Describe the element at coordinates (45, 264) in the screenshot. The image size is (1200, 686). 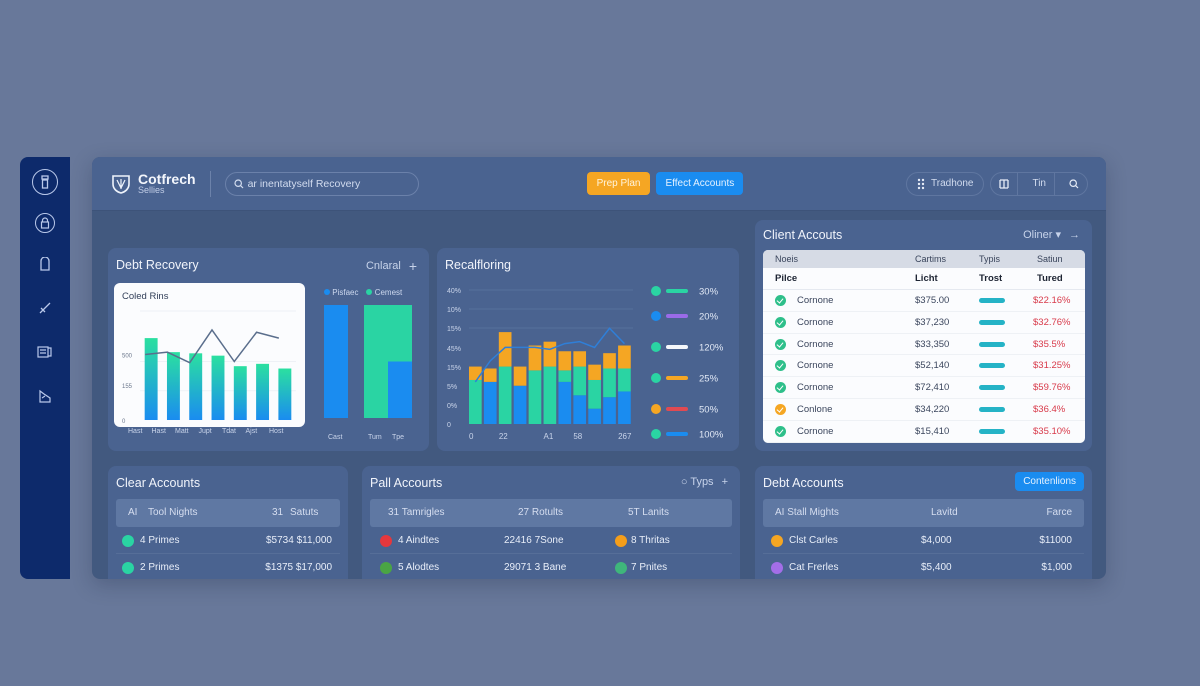
I see `document-icon` at that location.